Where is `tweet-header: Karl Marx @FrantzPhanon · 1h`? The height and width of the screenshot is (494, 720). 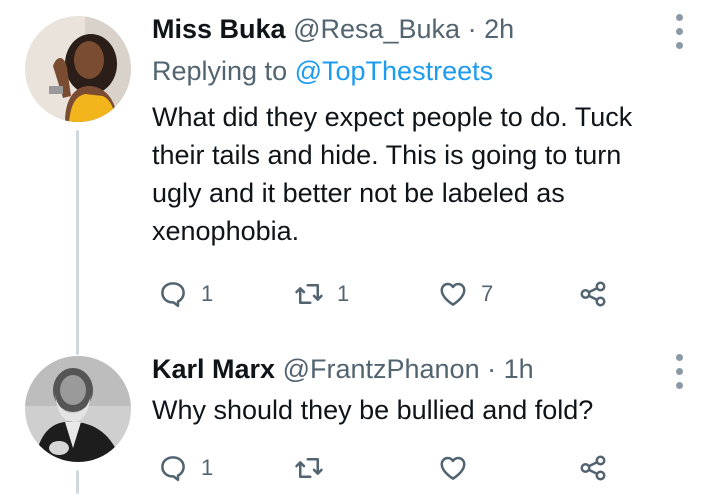
tweet-header: Karl Marx @FrantzPhanon · 1h is located at coordinates (343, 369).